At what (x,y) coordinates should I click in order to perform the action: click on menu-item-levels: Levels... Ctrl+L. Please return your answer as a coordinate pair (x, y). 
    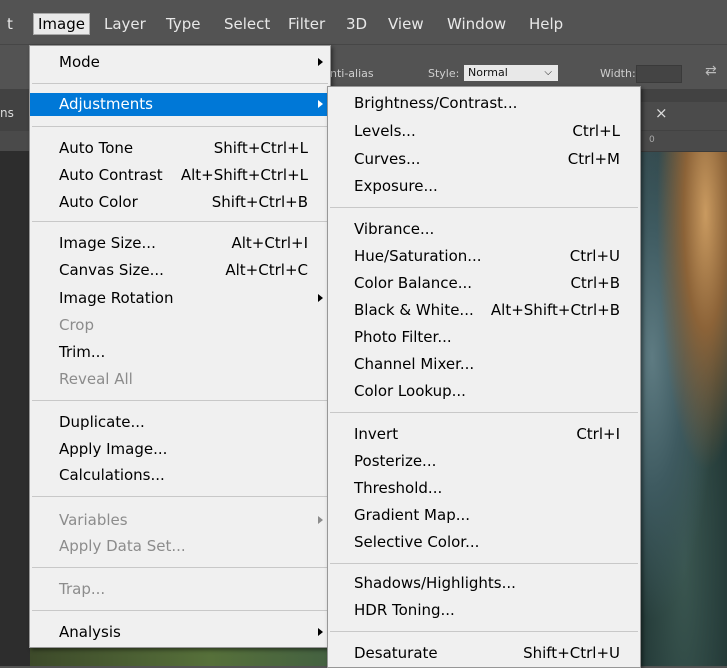
    Looking at the image, I should click on (484, 131).